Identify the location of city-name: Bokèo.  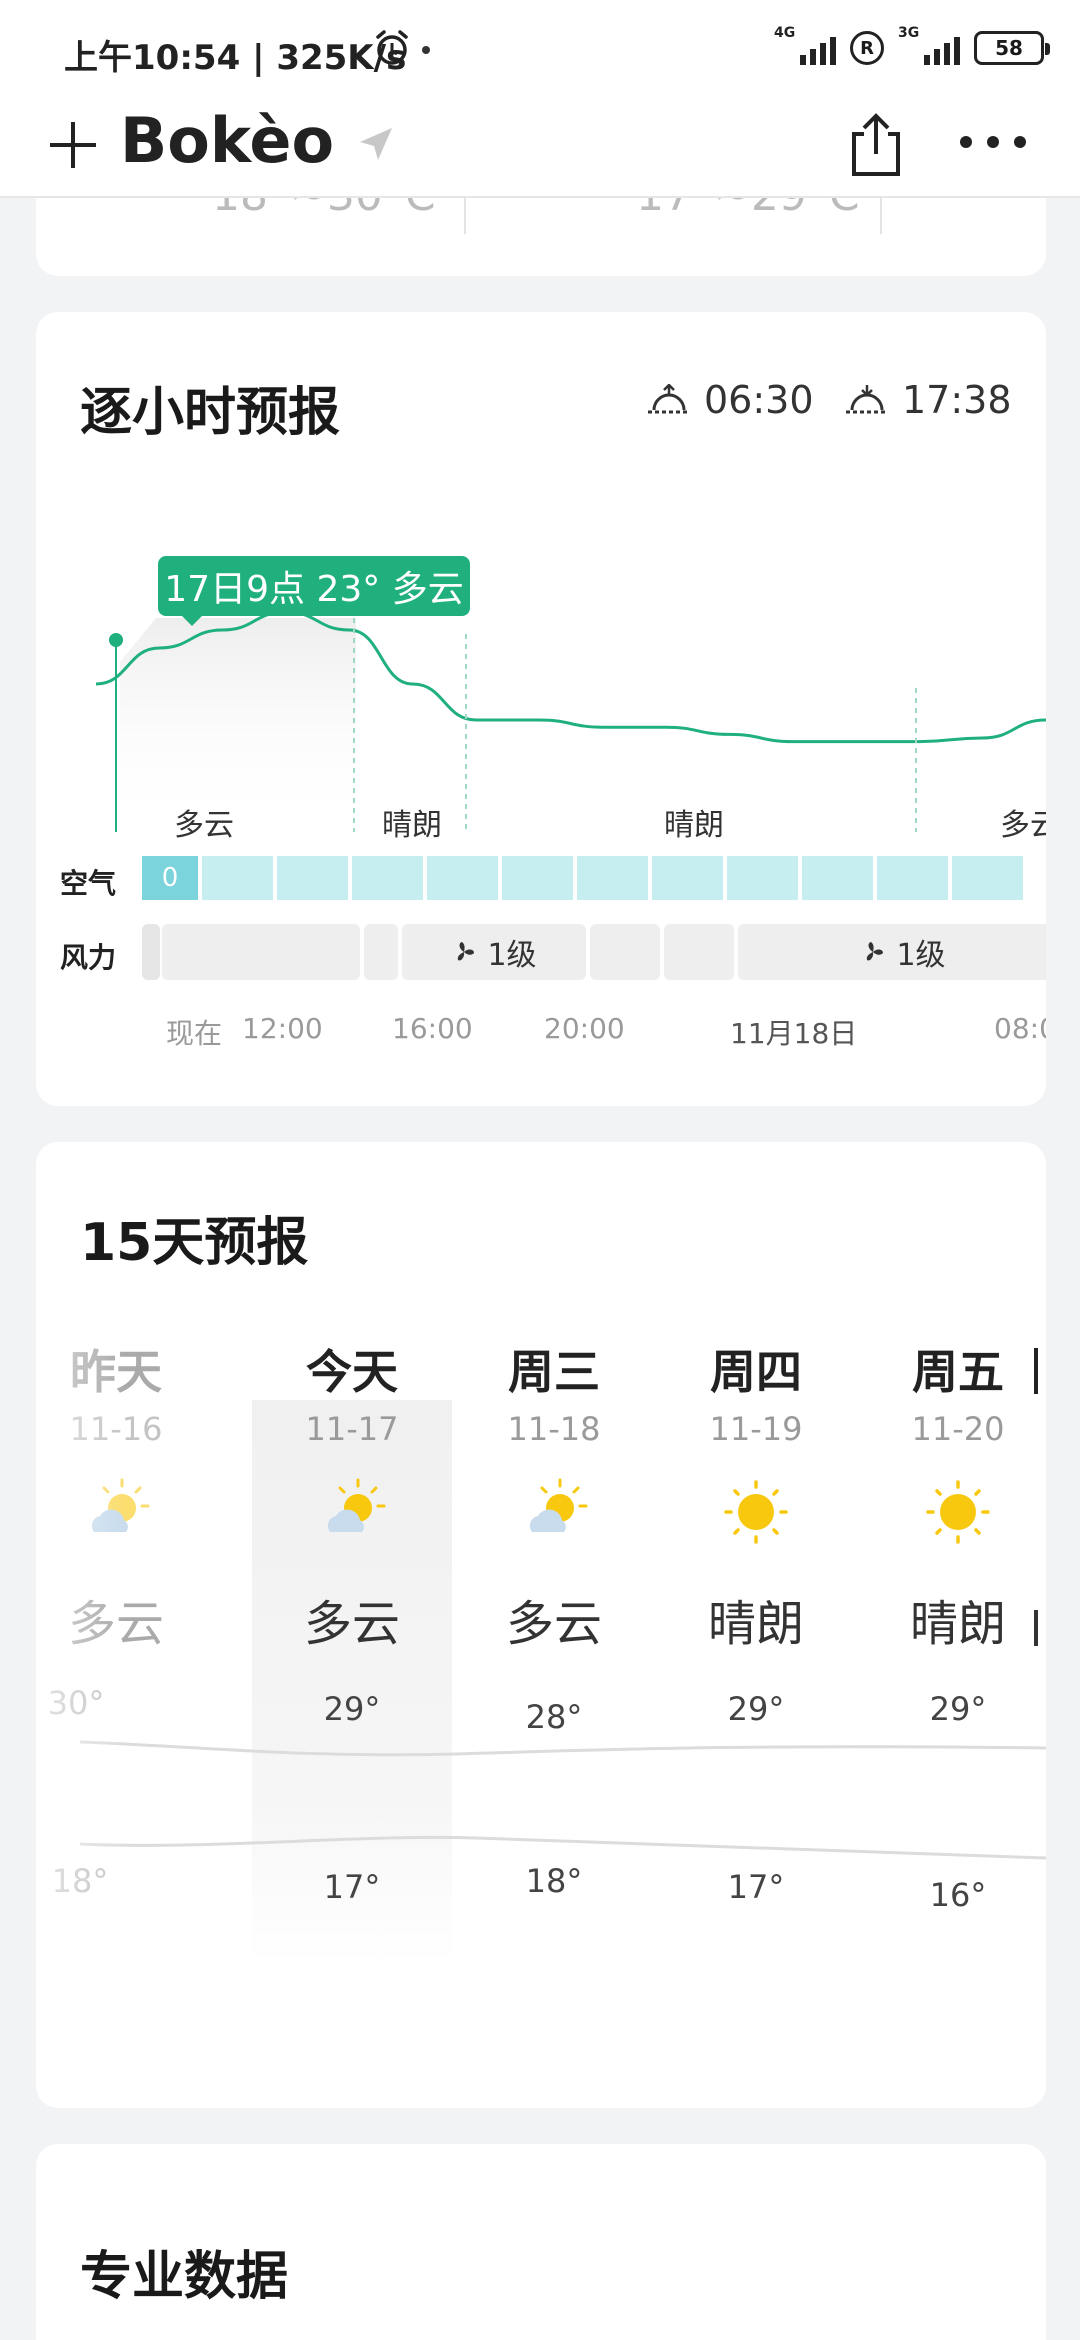
(227, 140).